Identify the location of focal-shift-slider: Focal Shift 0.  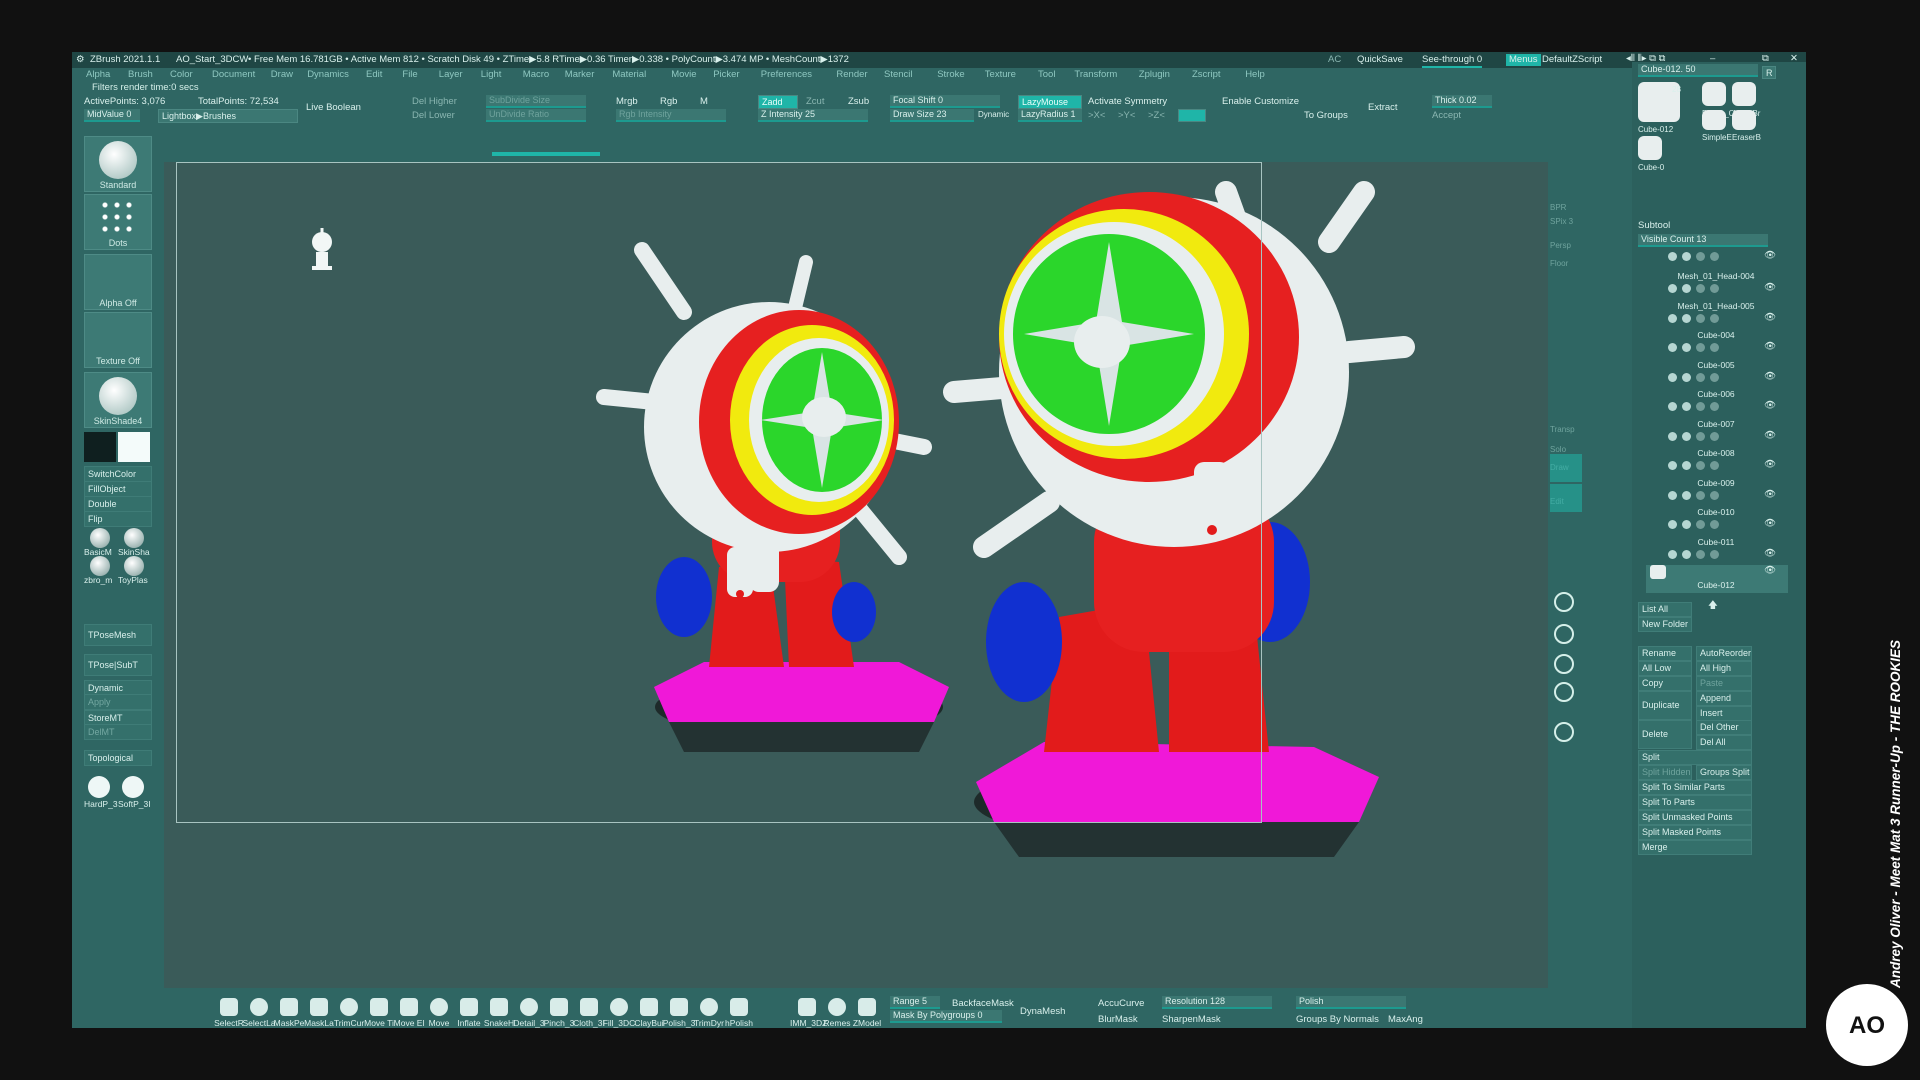
(945, 101).